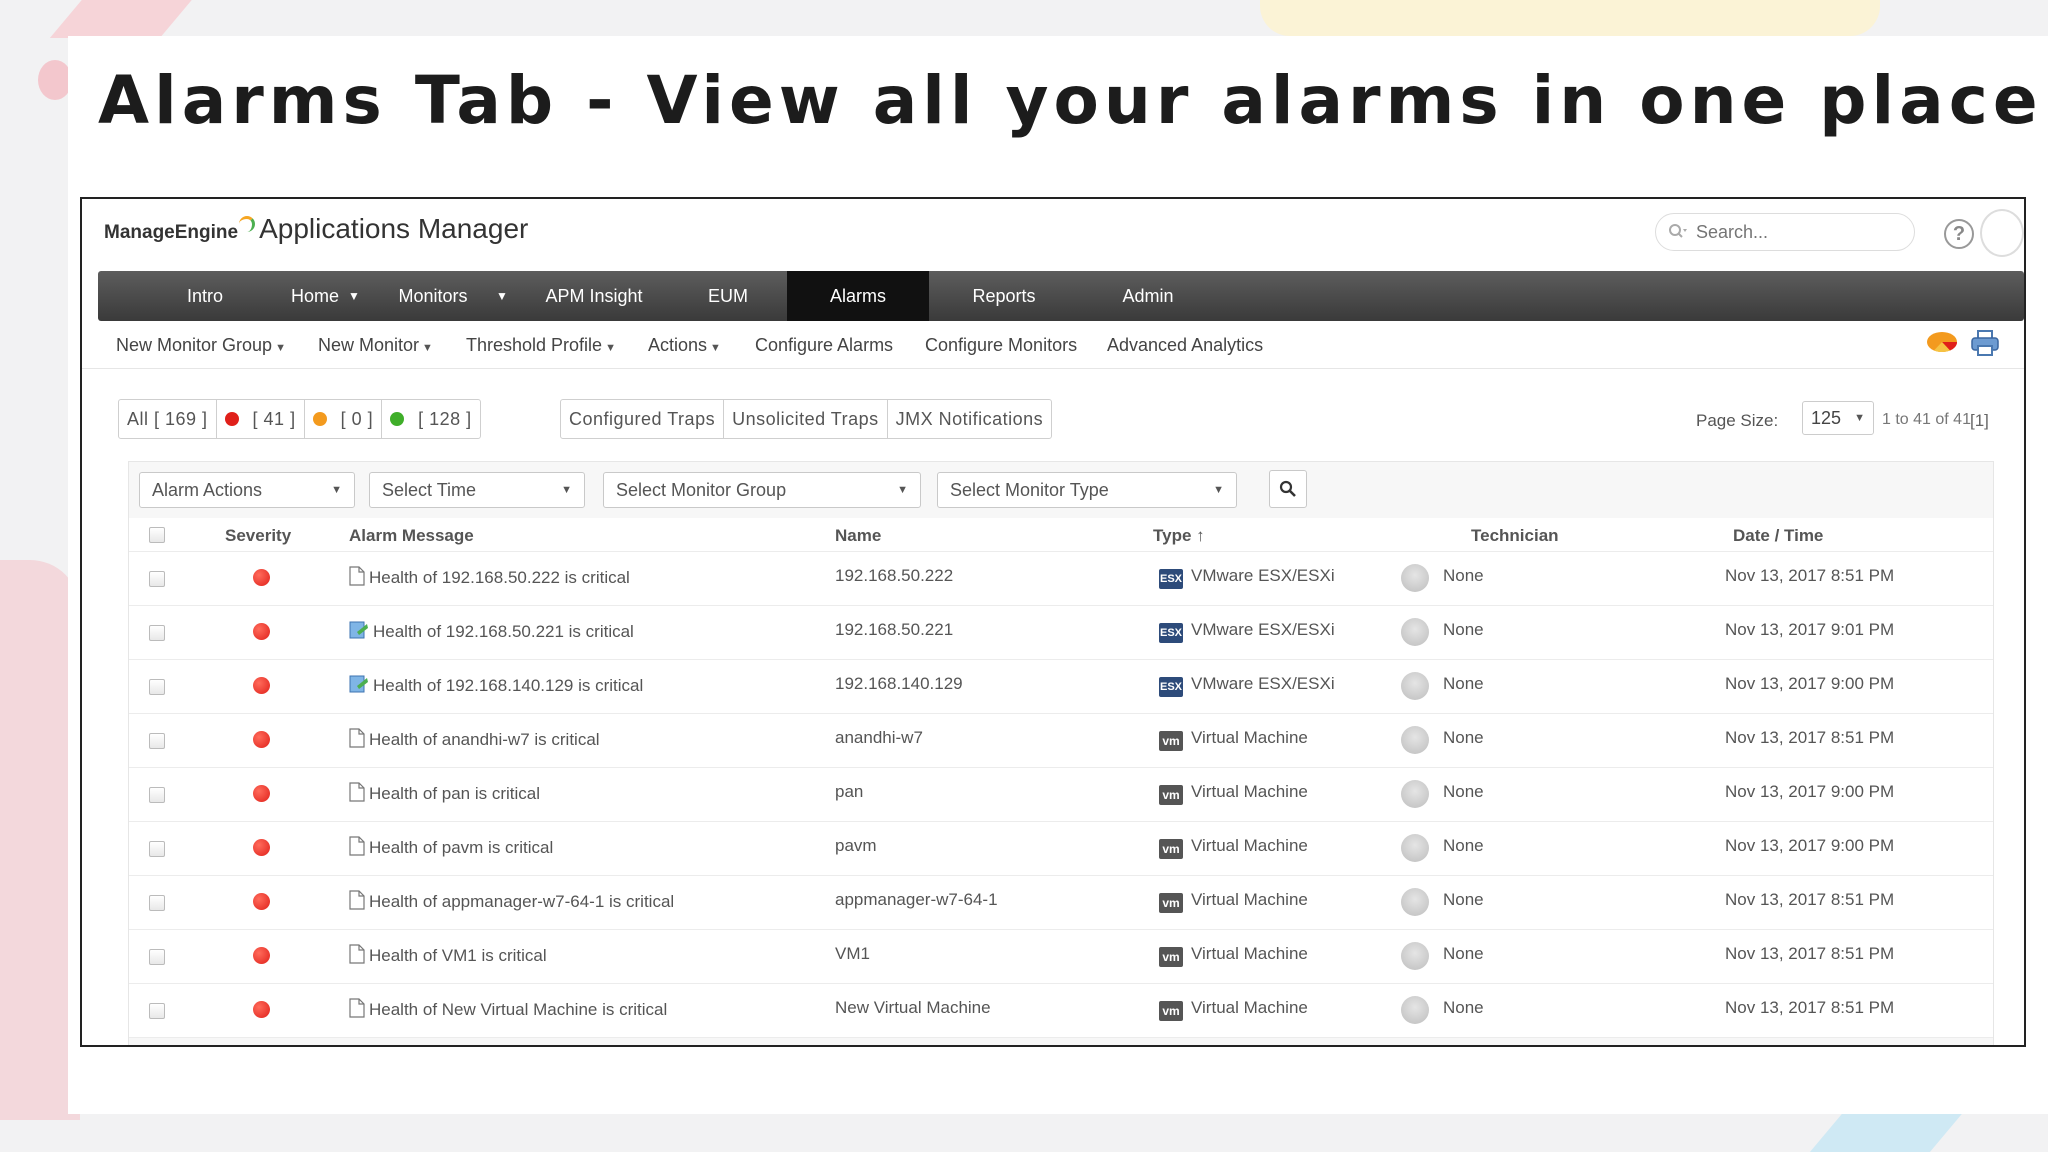 This screenshot has height=1152, width=2048. Describe the element at coordinates (824, 345) in the screenshot. I see `subnav-configure-alarms: Configure Alarms` at that location.